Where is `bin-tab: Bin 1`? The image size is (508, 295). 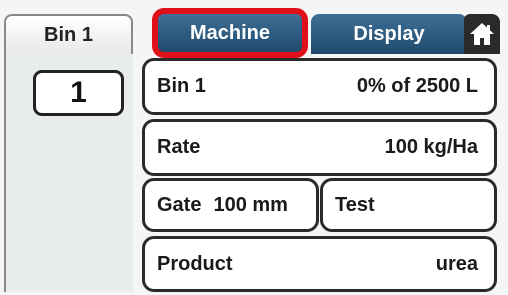 bin-tab: Bin 1 is located at coordinates (68, 34).